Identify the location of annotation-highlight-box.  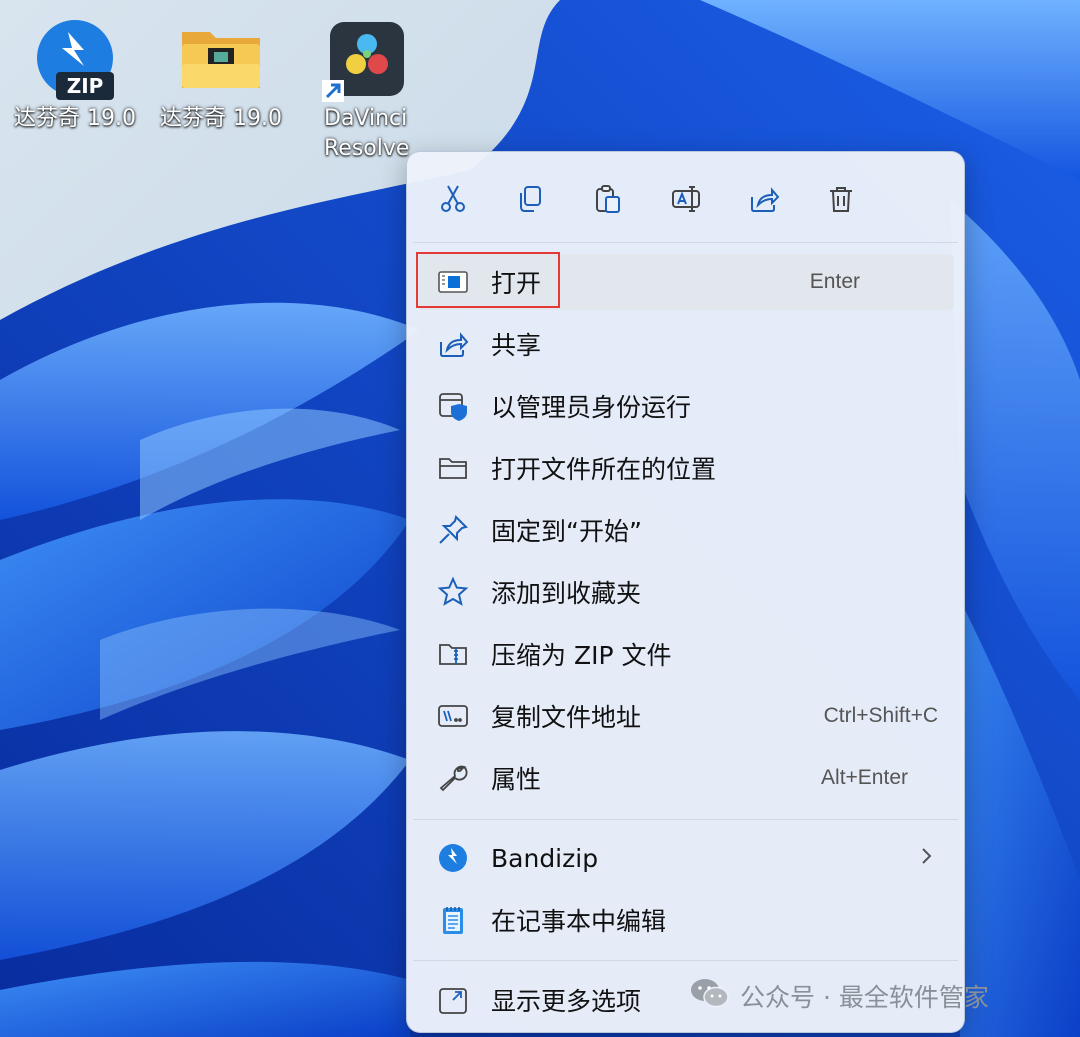
(488, 280).